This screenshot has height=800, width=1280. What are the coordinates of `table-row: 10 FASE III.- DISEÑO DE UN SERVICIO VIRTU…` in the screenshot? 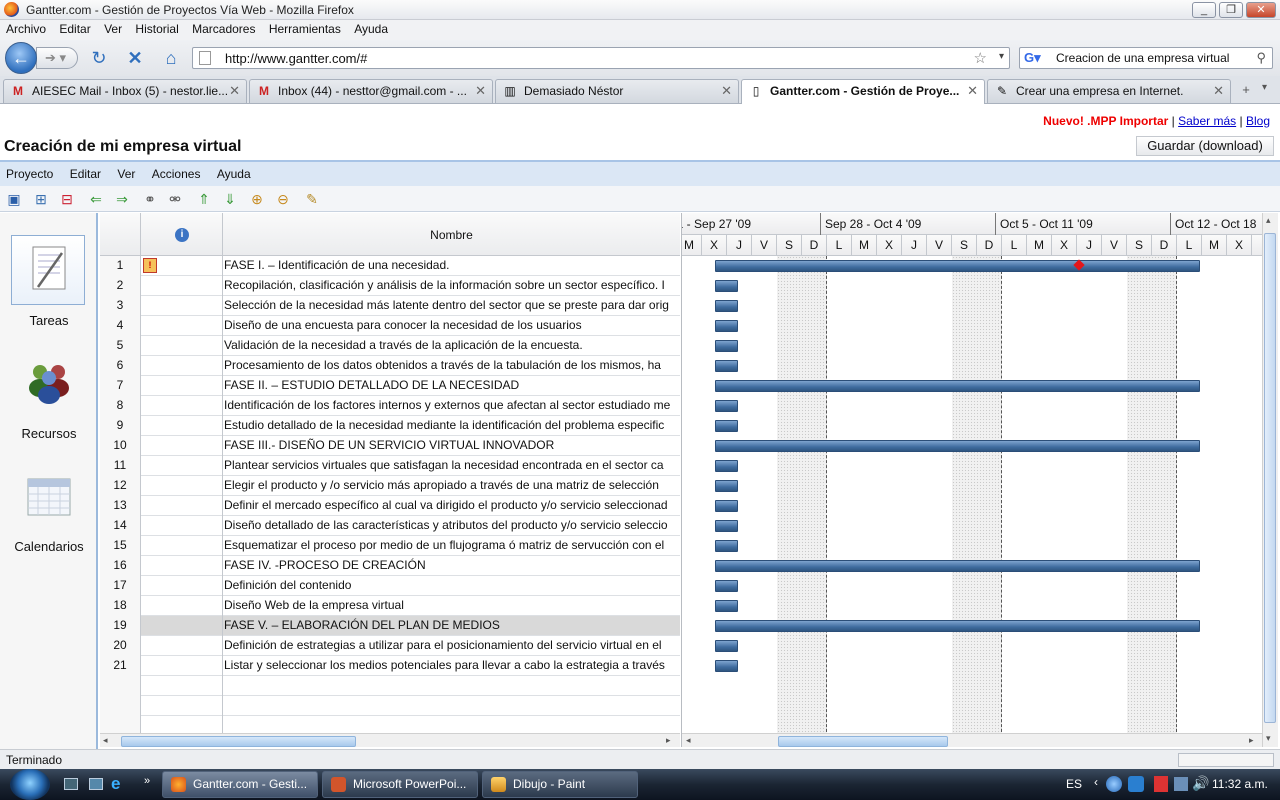 It's located at (390, 446).